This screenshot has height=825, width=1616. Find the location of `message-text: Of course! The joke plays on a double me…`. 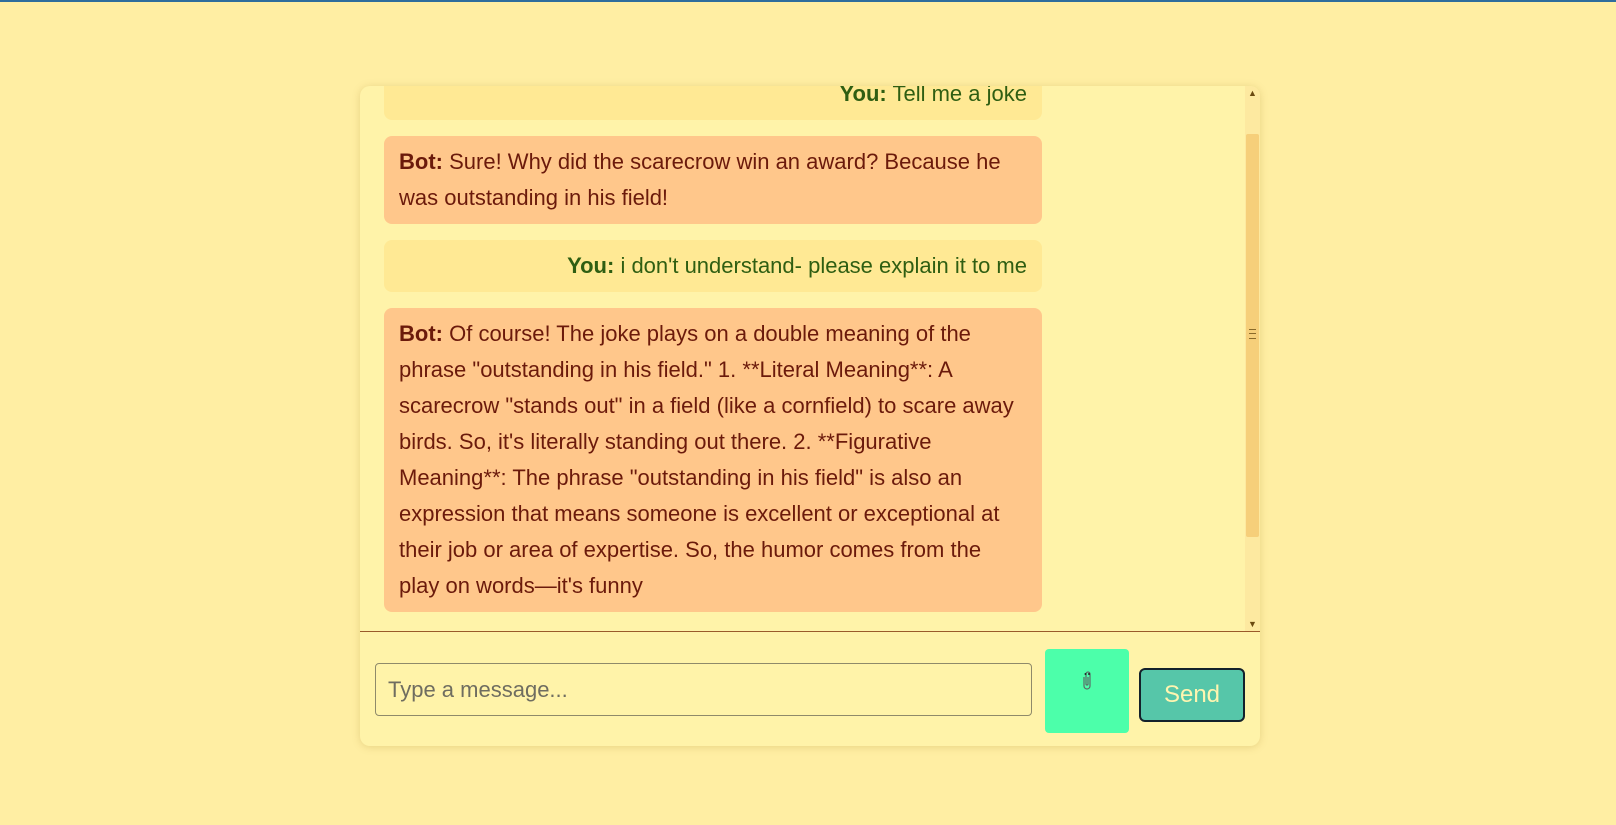

message-text: Of course! The joke plays on a double me… is located at coordinates (706, 459).